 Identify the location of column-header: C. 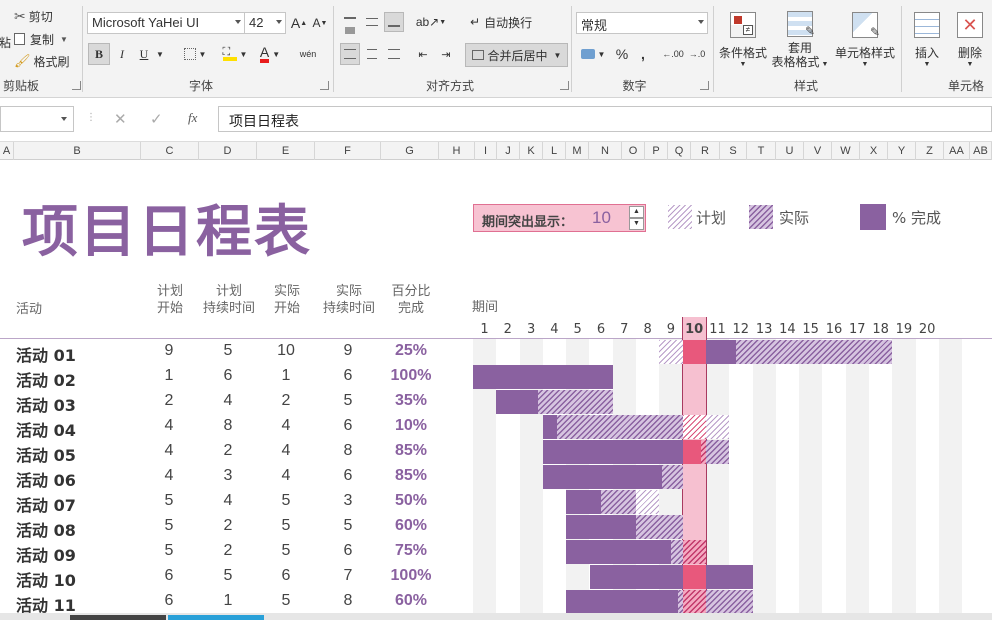
(170, 151).